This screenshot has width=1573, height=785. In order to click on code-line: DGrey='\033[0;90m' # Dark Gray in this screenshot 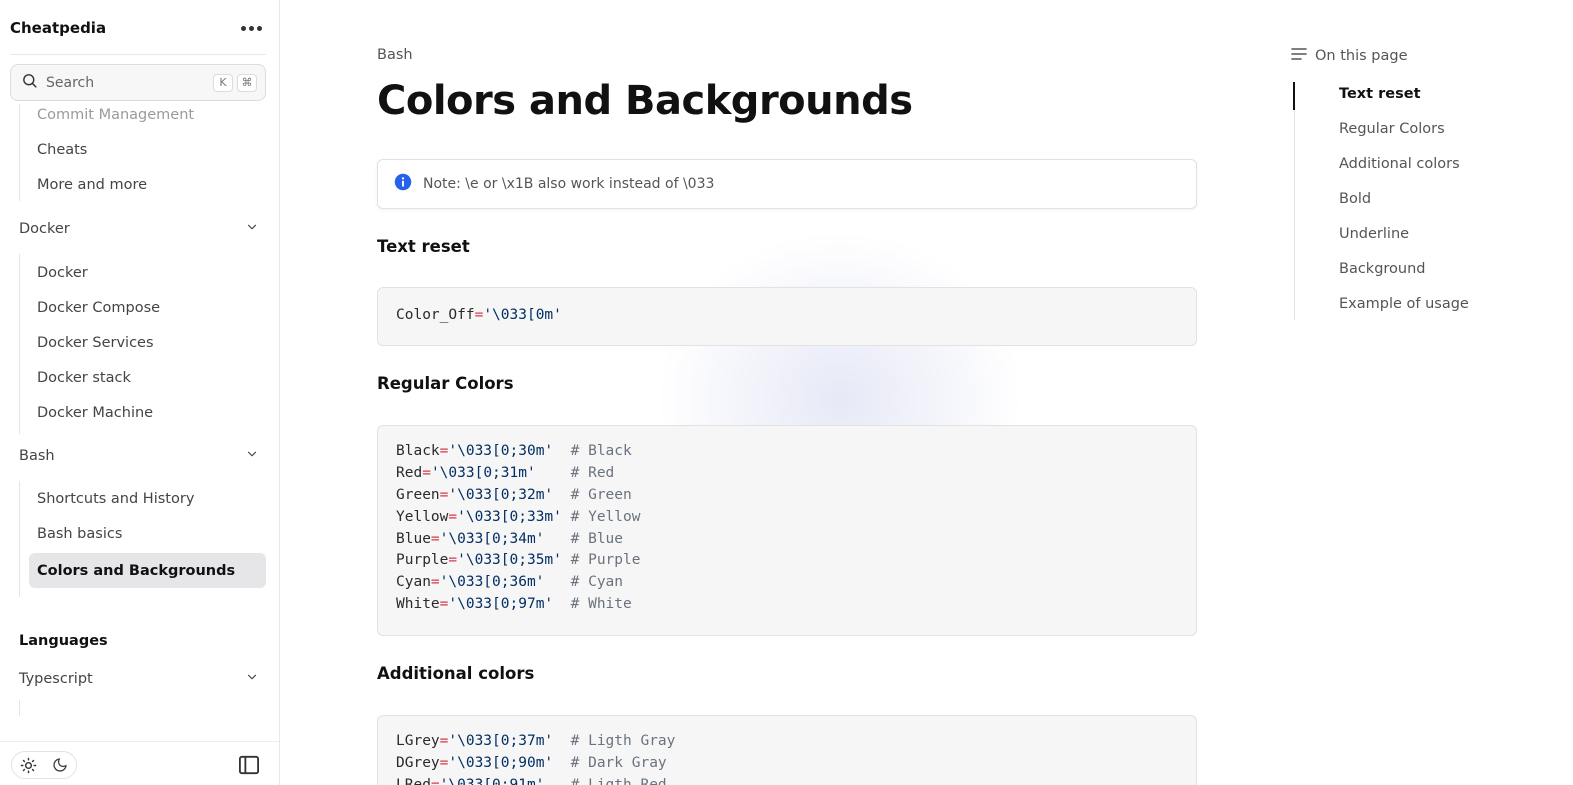, I will do `click(787, 764)`.